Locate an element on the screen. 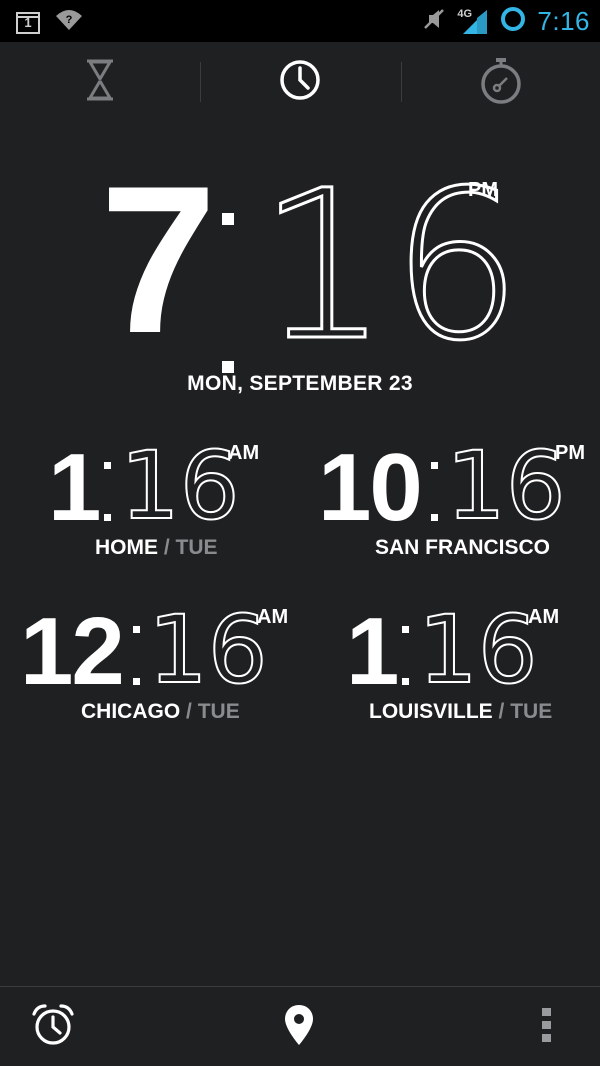  world-clock-home: 1 16 AM HOME / TUE is located at coordinates (188, 501).